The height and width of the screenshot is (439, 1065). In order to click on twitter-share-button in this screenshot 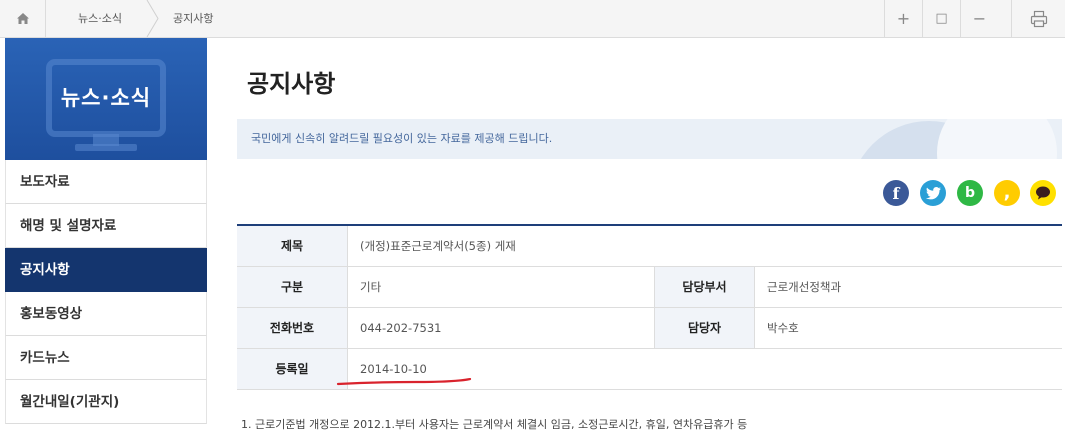, I will do `click(933, 193)`.